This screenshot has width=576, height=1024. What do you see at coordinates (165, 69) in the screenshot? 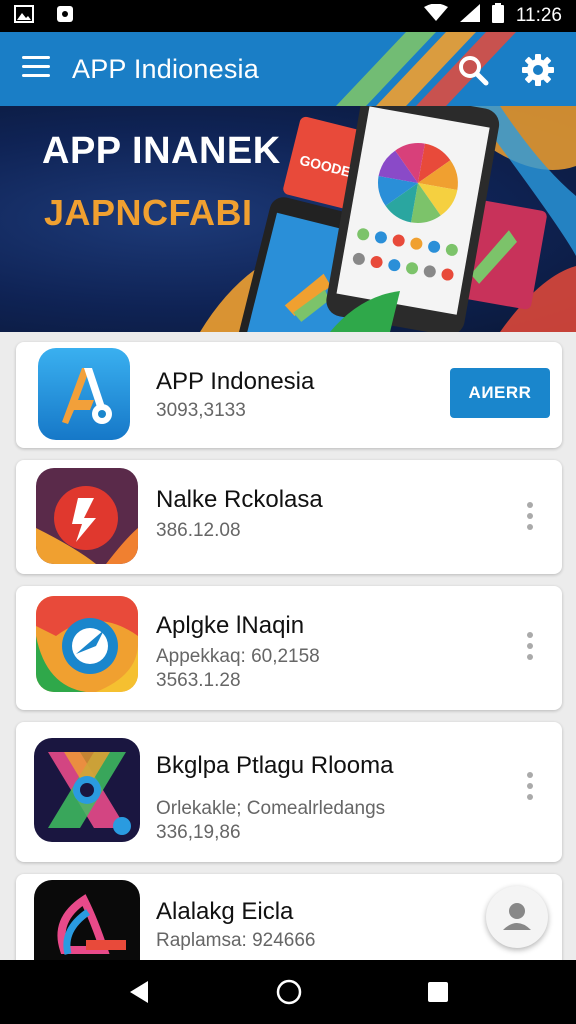
I see `app-title: APP Indionesia` at bounding box center [165, 69].